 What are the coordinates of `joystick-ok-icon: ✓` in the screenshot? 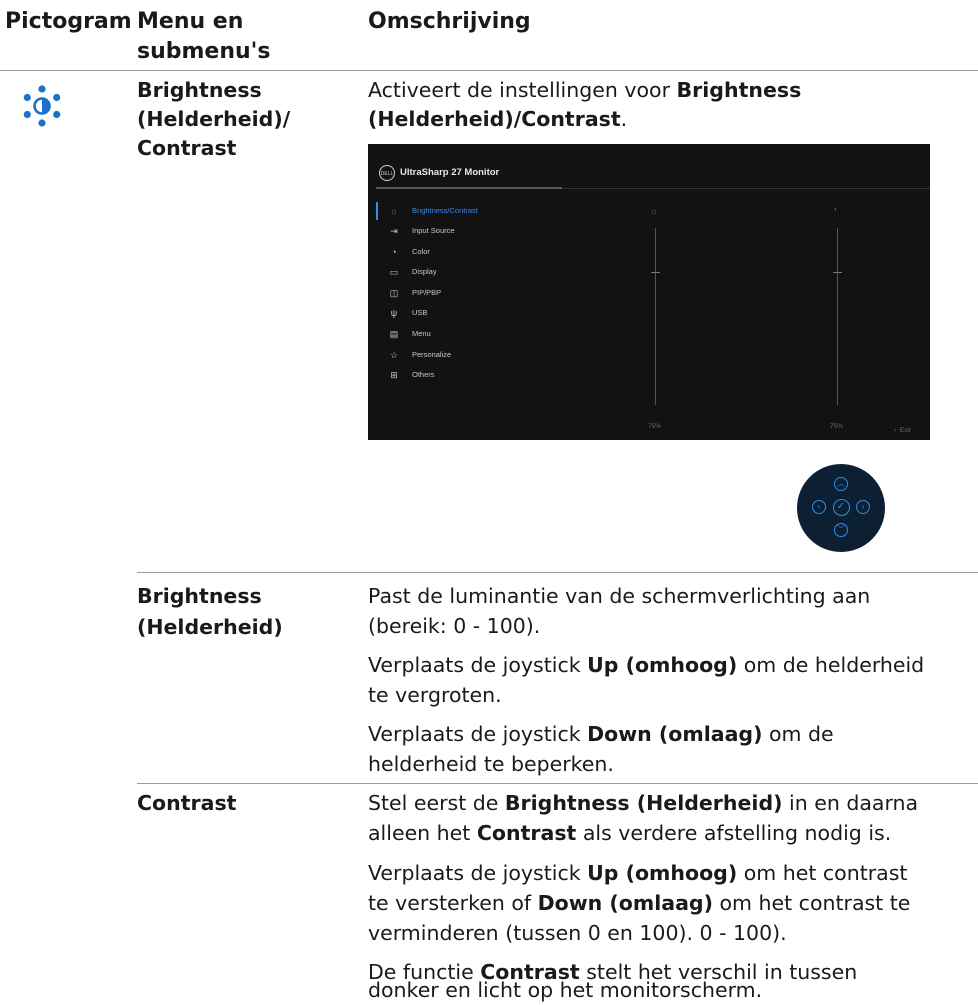 It's located at (841, 507).